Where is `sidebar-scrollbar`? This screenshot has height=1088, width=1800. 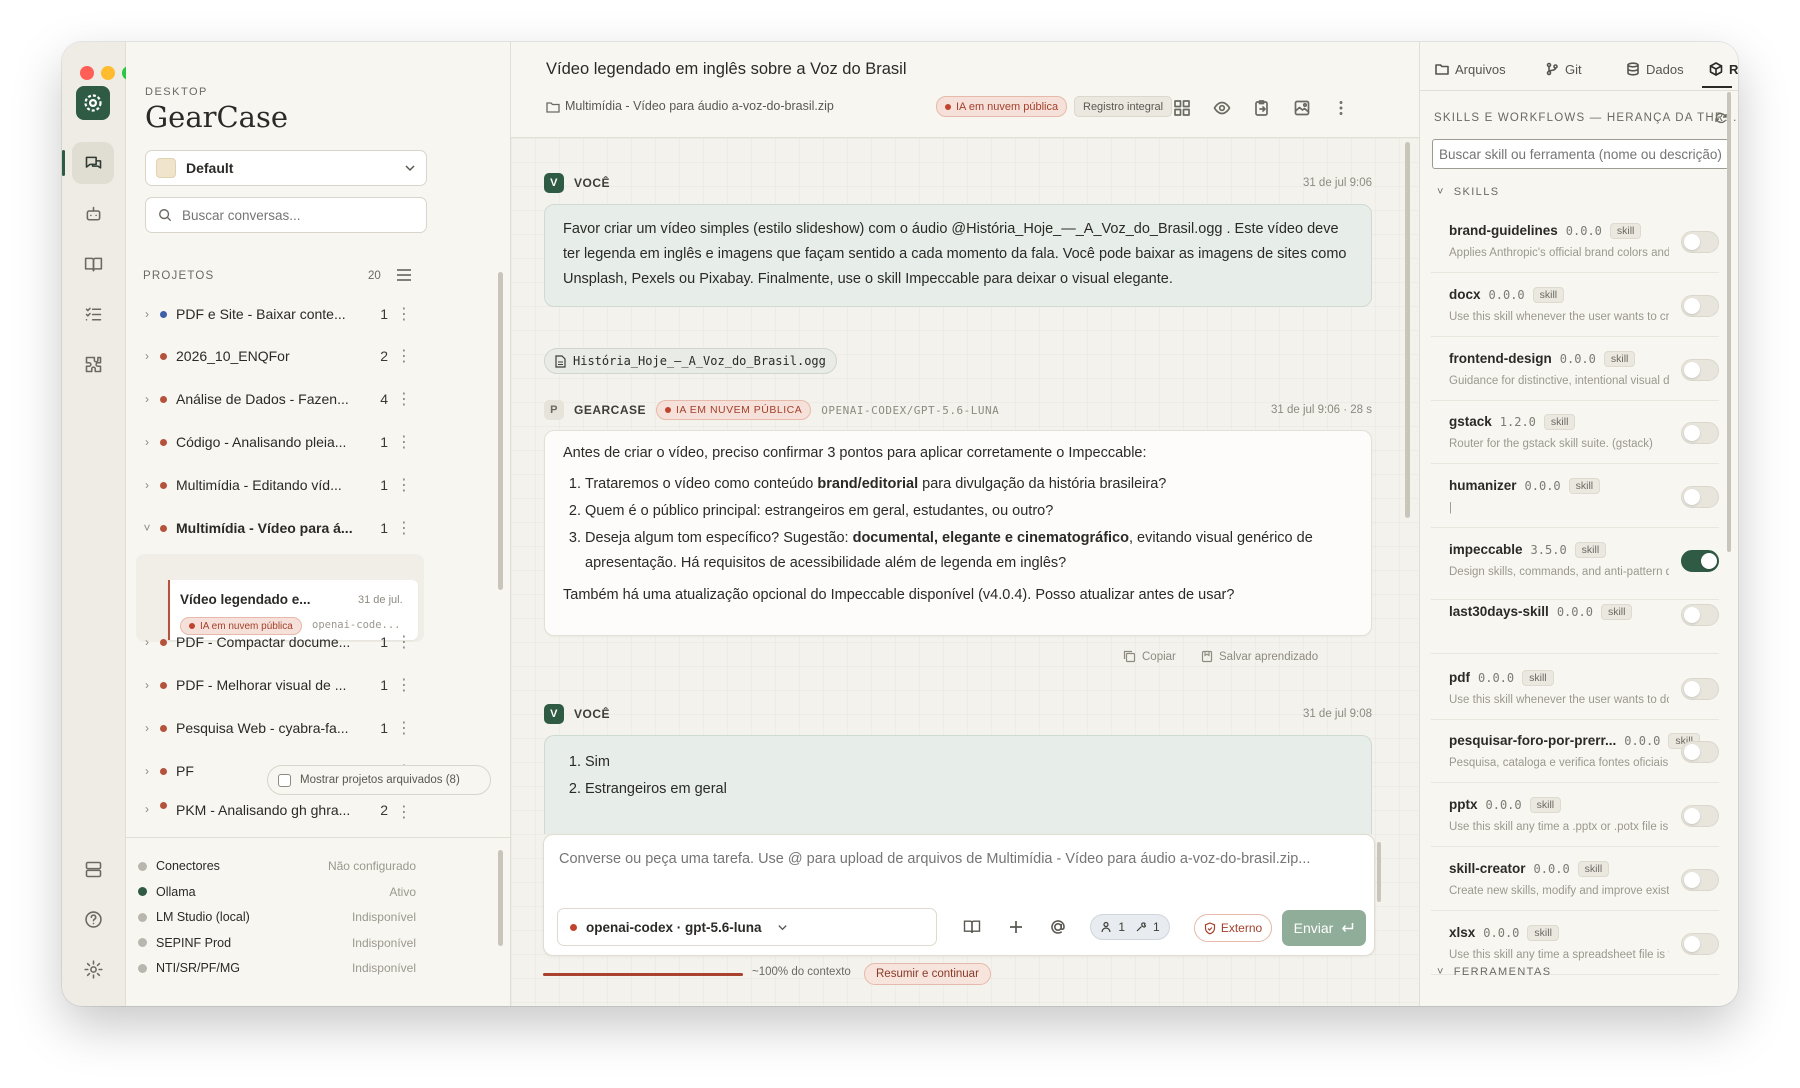 sidebar-scrollbar is located at coordinates (500, 431).